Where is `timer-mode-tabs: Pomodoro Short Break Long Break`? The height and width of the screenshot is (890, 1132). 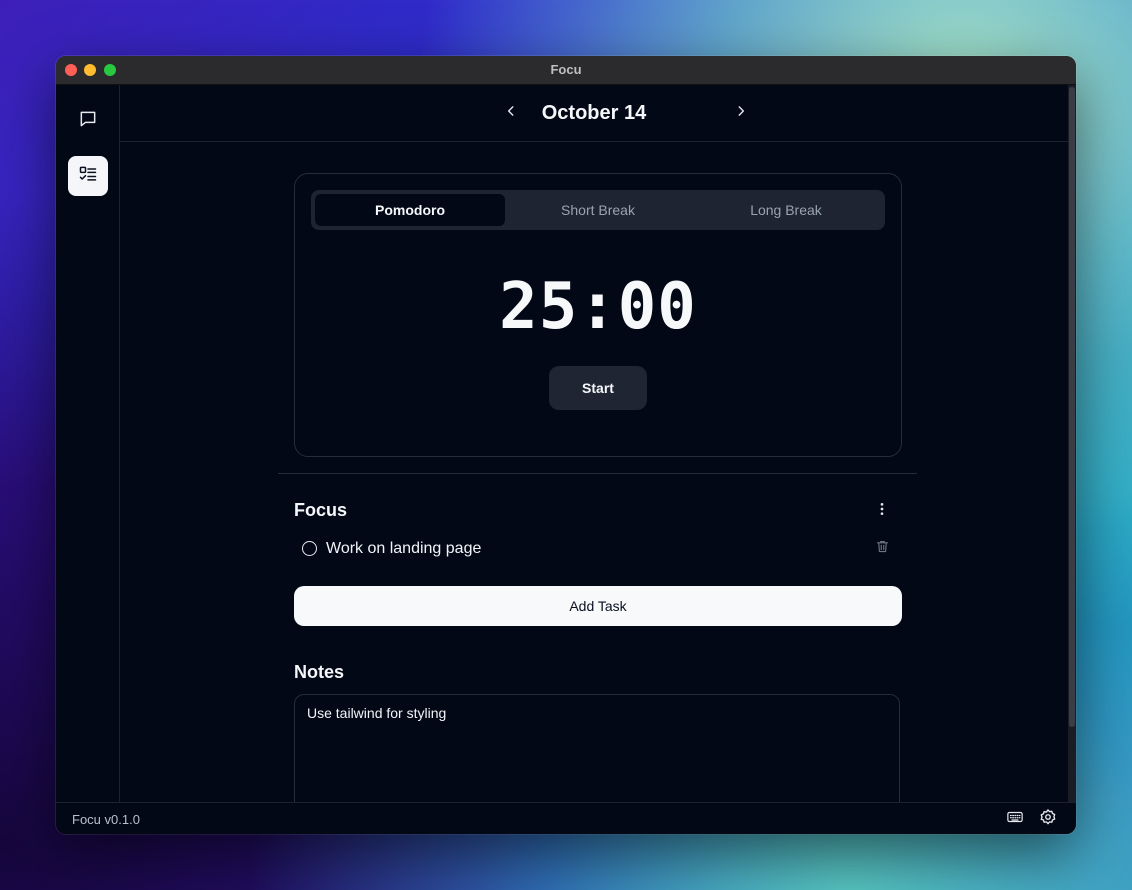 timer-mode-tabs: Pomodoro Short Break Long Break is located at coordinates (598, 210).